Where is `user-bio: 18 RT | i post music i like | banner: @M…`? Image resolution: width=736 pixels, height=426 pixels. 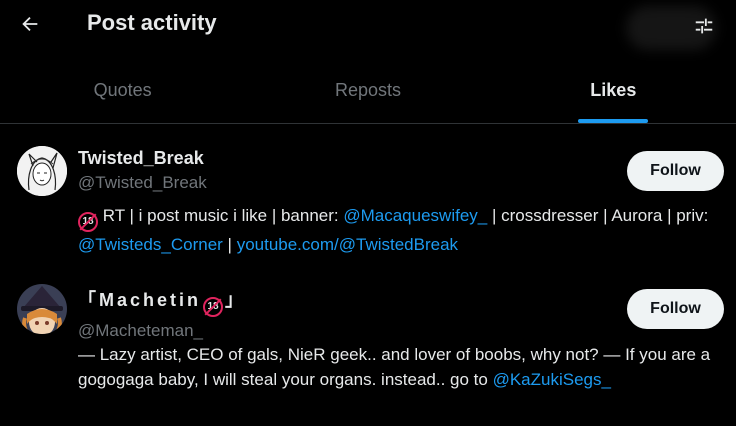
user-bio: 18 RT | i post music i like | banner: @M… is located at coordinates (393, 230).